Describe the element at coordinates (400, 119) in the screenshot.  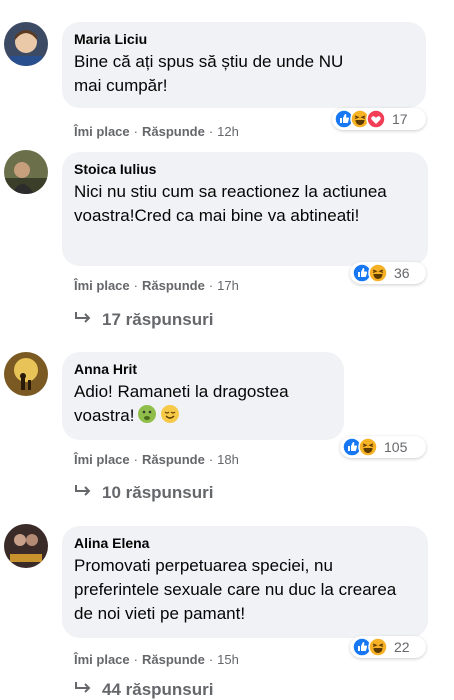
I see `reaction-count: 17` at that location.